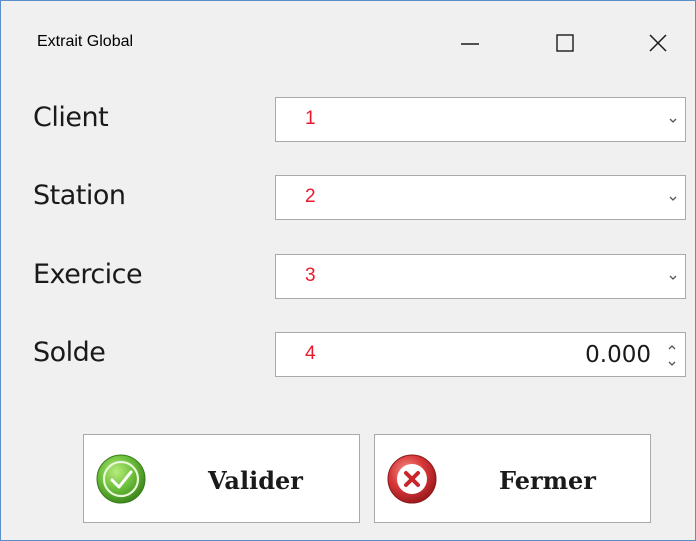  I want to click on client-label: Client, so click(71, 117).